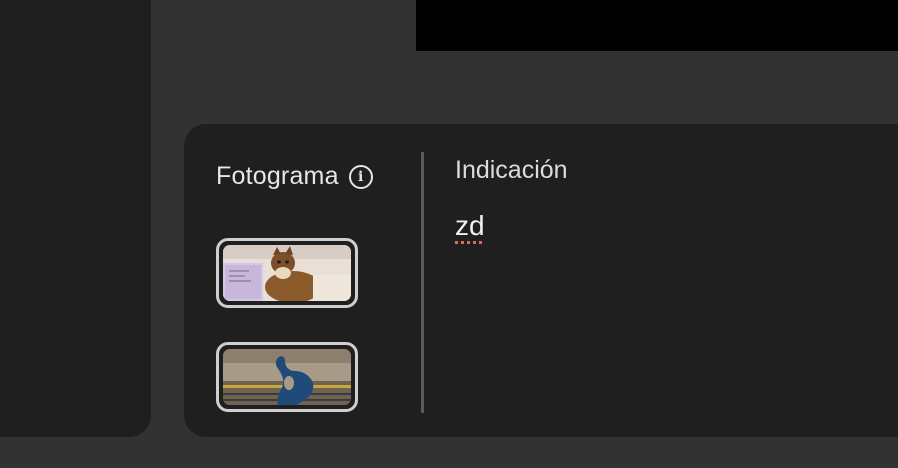 The height and width of the screenshot is (468, 898). I want to click on info-glyph: i, so click(361, 176).